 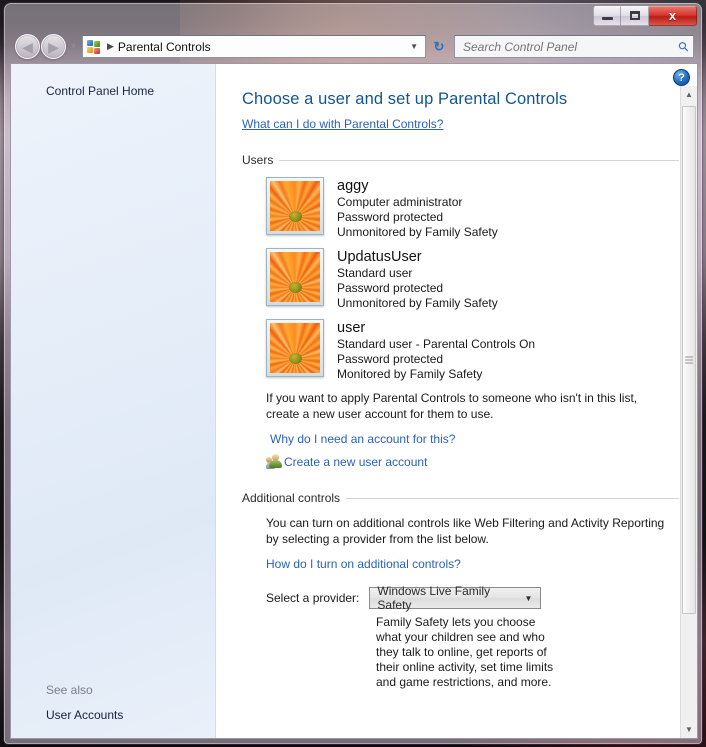 What do you see at coordinates (375, 273) in the screenshot?
I see `user-account-type: Standard user` at bounding box center [375, 273].